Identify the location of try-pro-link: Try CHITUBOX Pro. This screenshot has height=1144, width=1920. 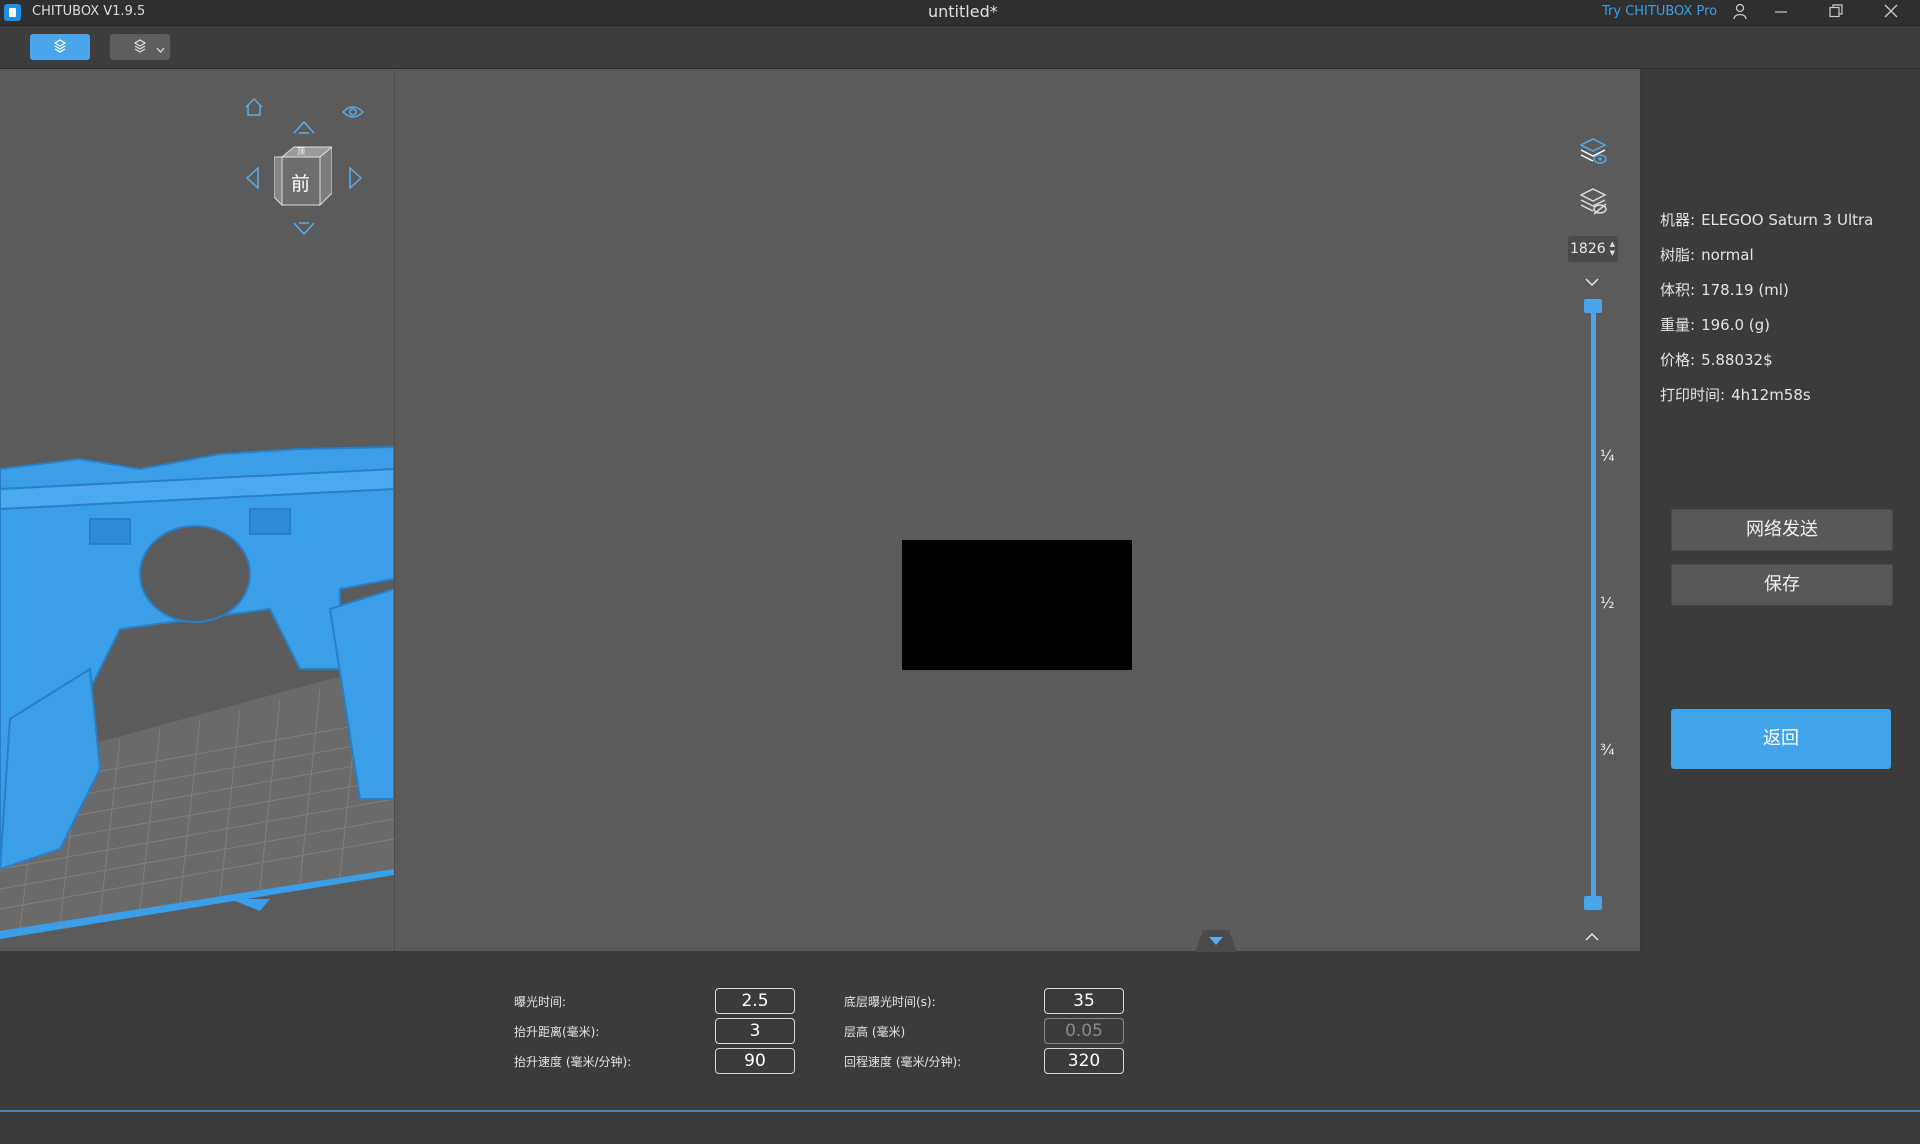
(1659, 11).